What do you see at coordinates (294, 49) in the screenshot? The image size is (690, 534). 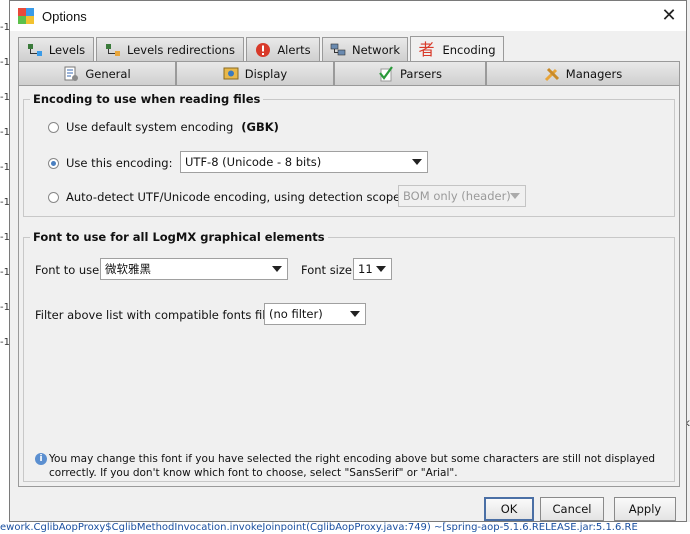 I see `tab-alerts-label: Alerts` at bounding box center [294, 49].